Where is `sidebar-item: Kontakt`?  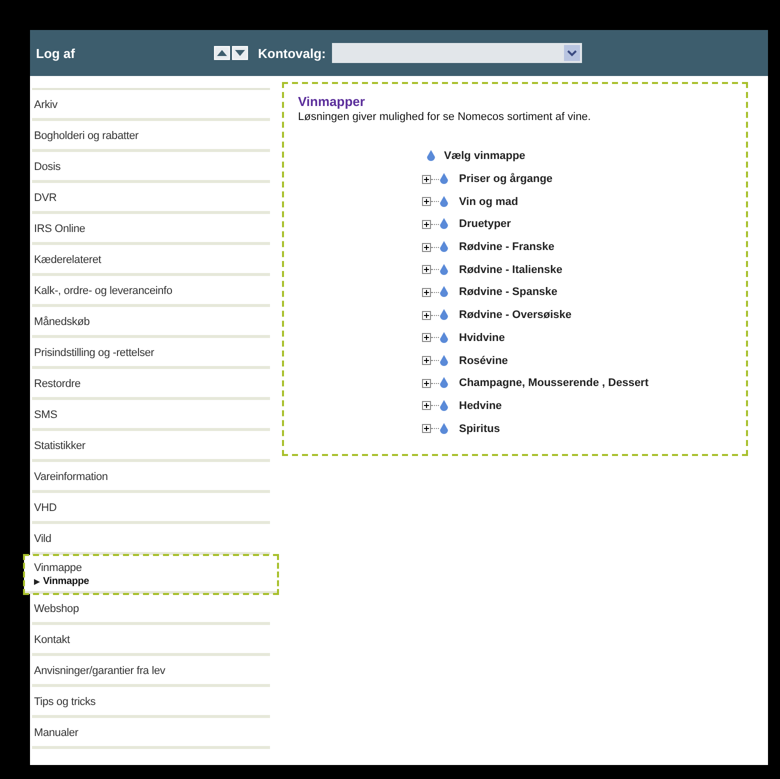
sidebar-item: Kontakt is located at coordinates (151, 640).